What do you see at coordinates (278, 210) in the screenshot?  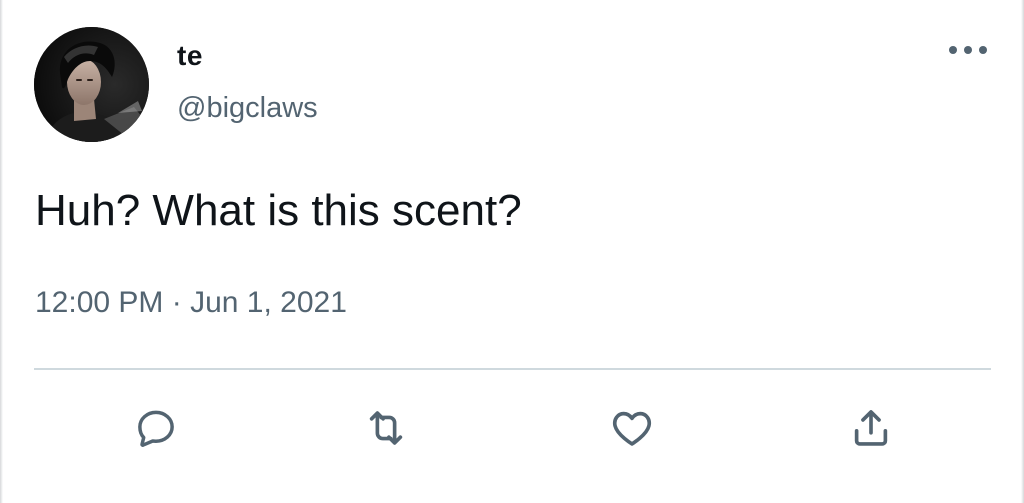 I see `tweet-text: Huh? What is this scent?` at bounding box center [278, 210].